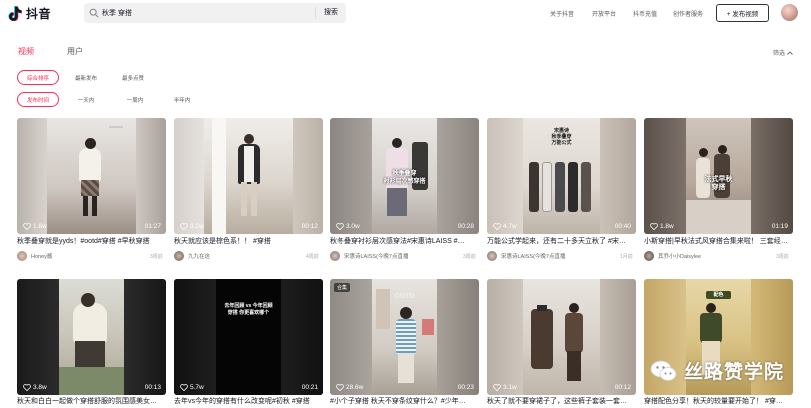 The height and width of the screenshot is (408, 811). I want to click on video-overlay-text: 去年回顾 vs 今年回顾 穿搭 你更喜欢哪个, so click(248, 309).